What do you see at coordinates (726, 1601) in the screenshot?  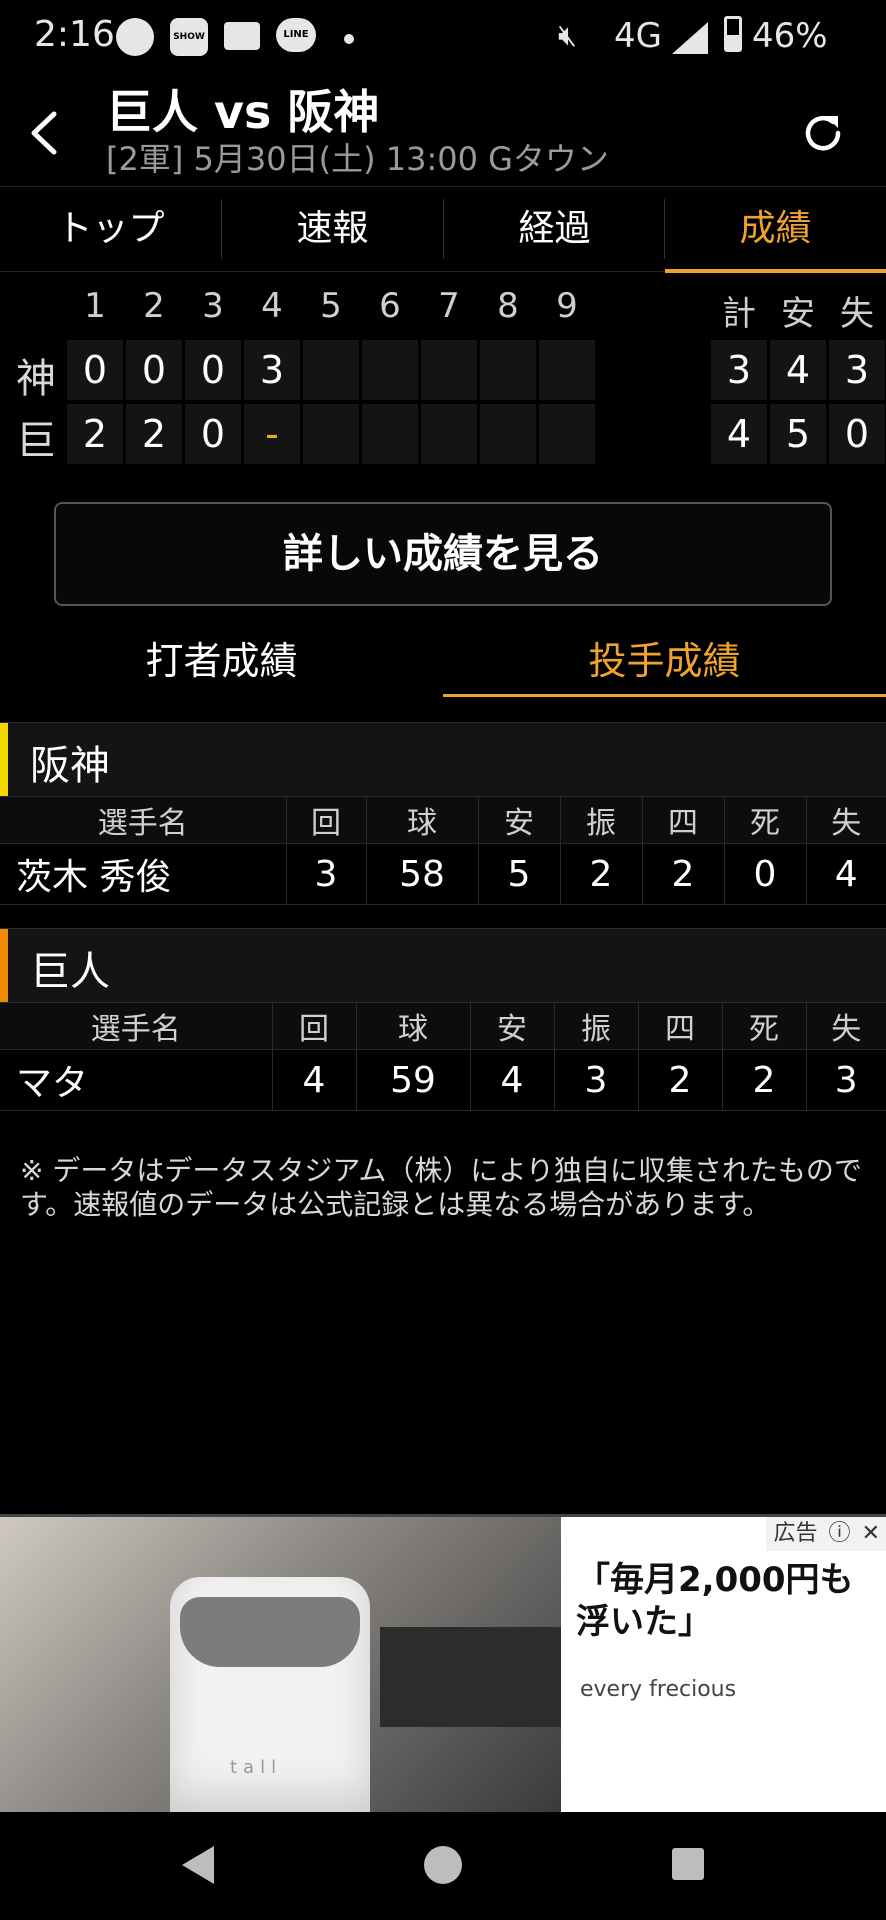 I see `ad-headline: 「毎月2,000円も浮いた」` at bounding box center [726, 1601].